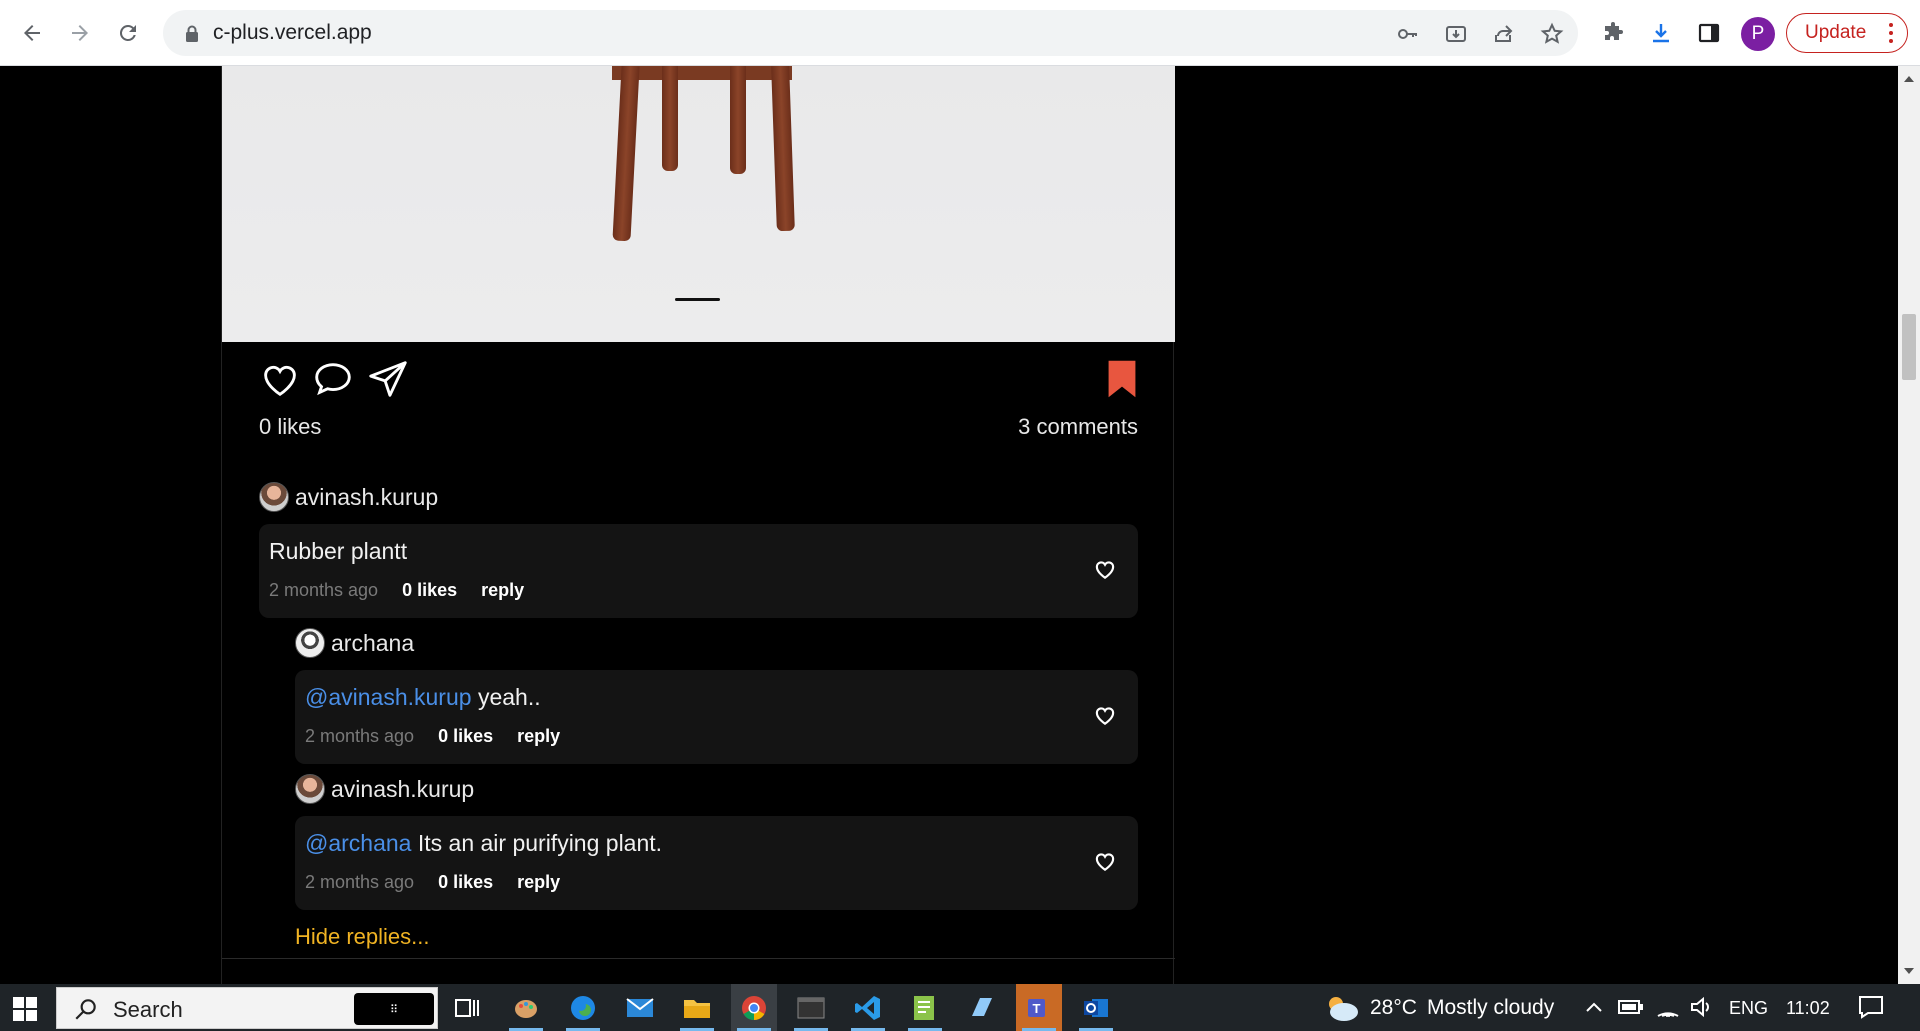 This screenshot has height=1031, width=1920. What do you see at coordinates (1808, 1008) in the screenshot?
I see `clock: 11:02` at bounding box center [1808, 1008].